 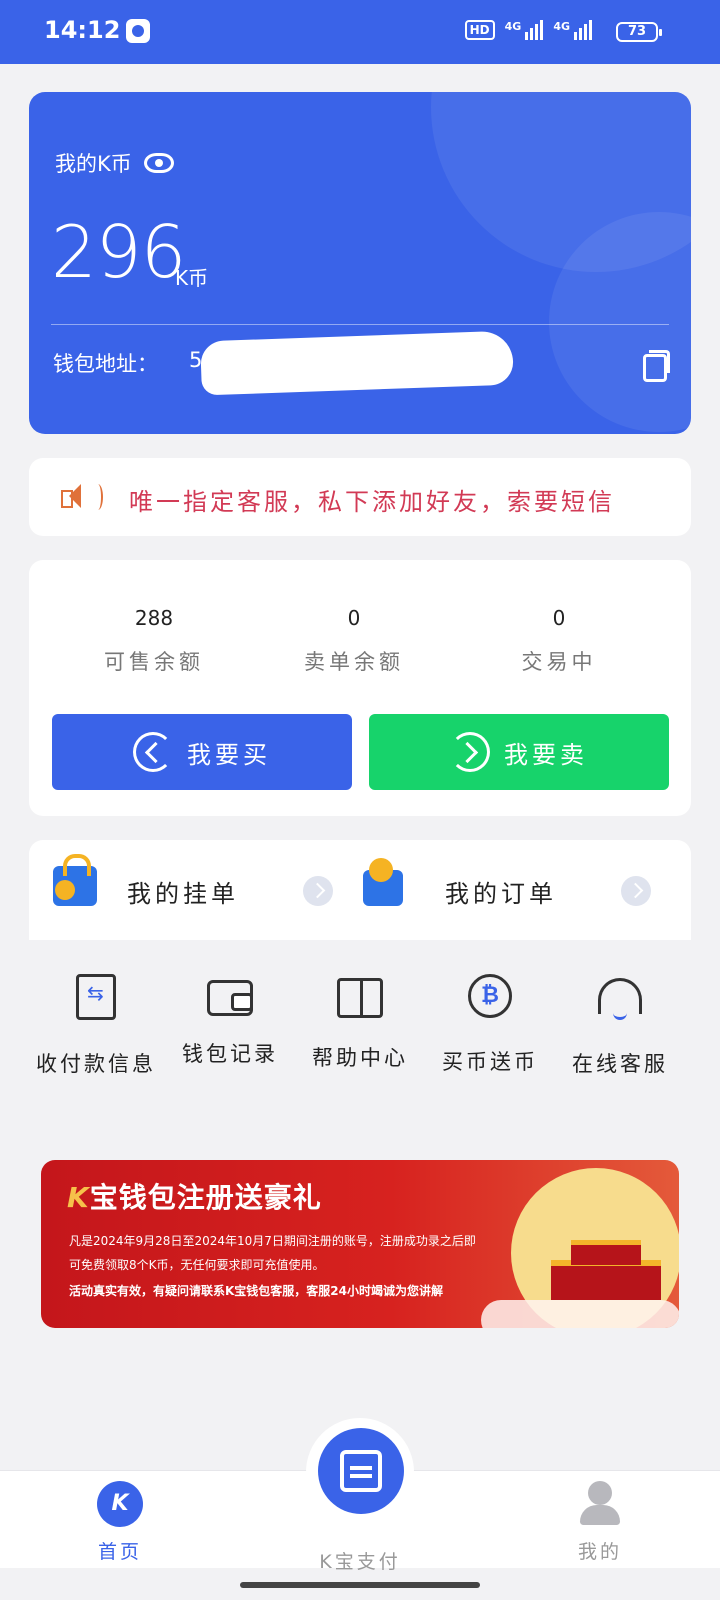 What do you see at coordinates (620, 1026) in the screenshot?
I see `quick-item-online-service: 在线客服` at bounding box center [620, 1026].